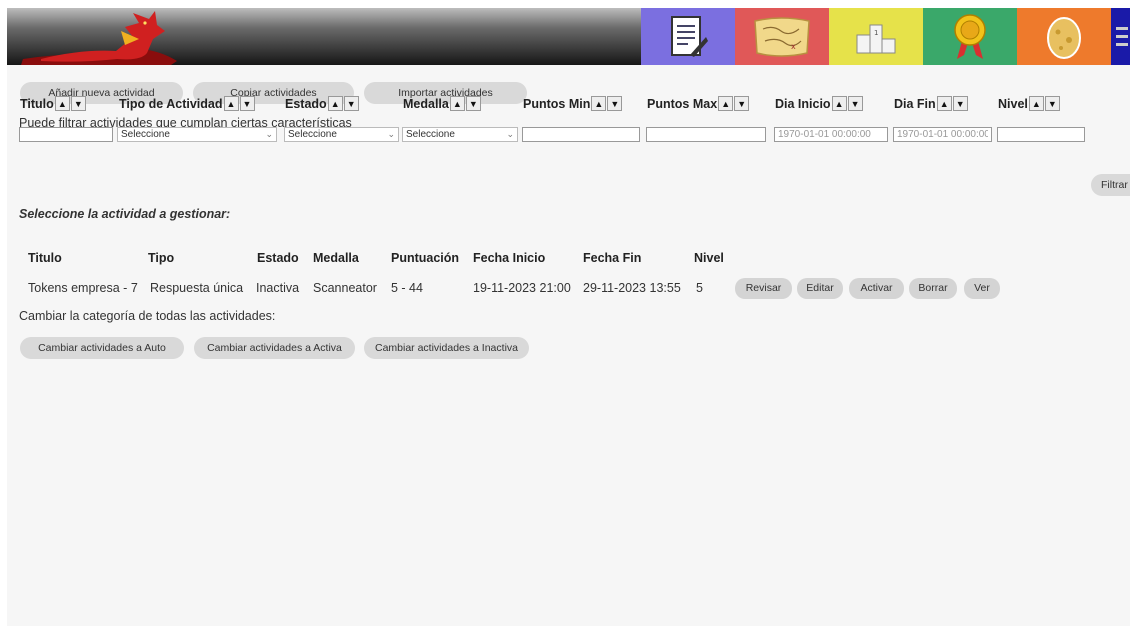 The width and height of the screenshot is (1130, 626). I want to click on filter-label-puntos-min: Puntos Min ▲ ▼, so click(573, 103).